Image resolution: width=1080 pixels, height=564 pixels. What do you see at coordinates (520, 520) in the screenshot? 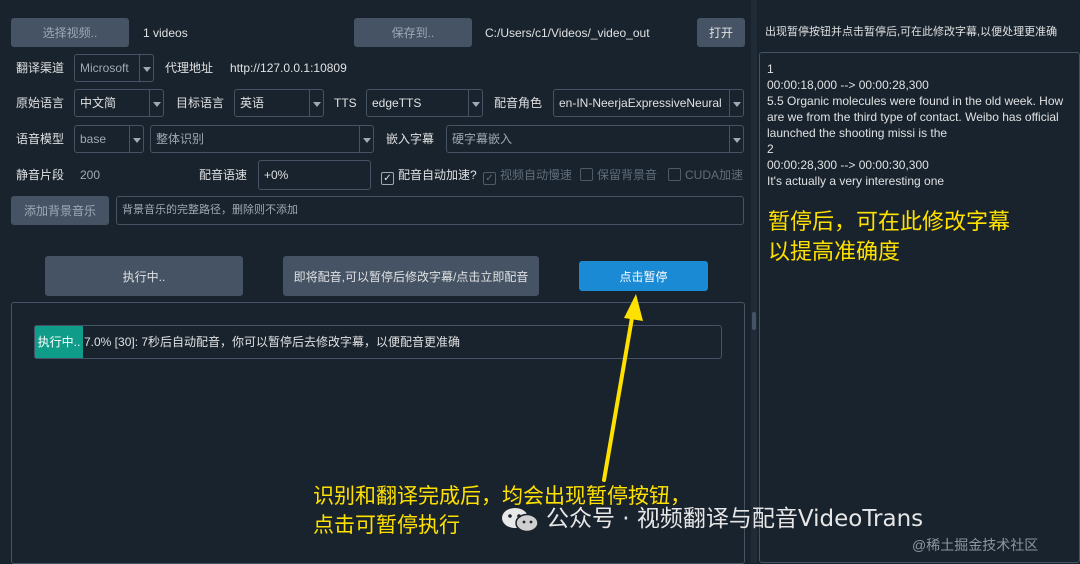
I see `wechat-icon` at bounding box center [520, 520].